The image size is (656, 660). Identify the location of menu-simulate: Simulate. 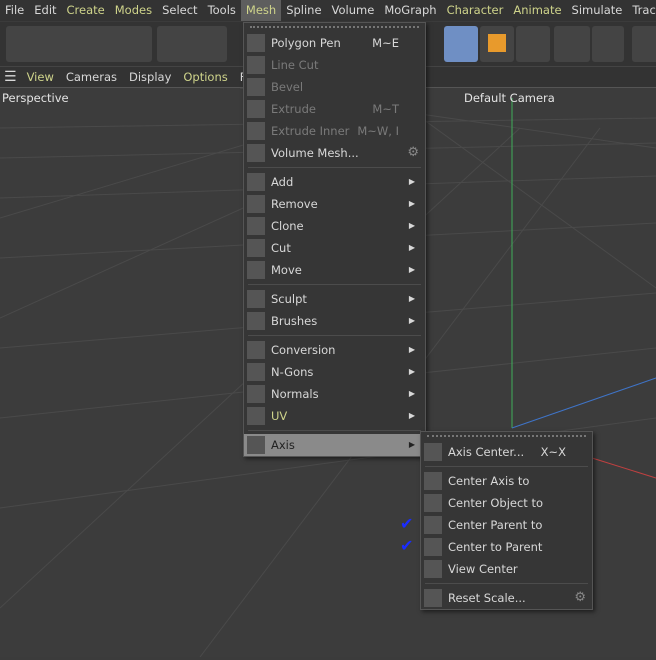
(597, 10).